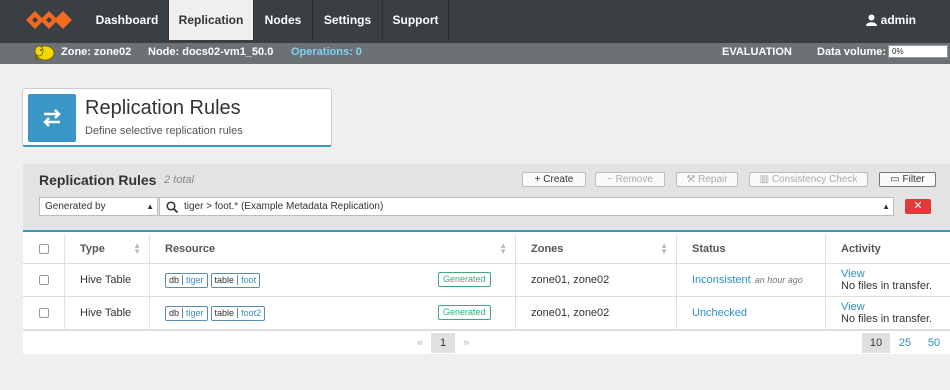 Image resolution: width=950 pixels, height=390 pixels. I want to click on status-time: an hour ago, so click(778, 280).